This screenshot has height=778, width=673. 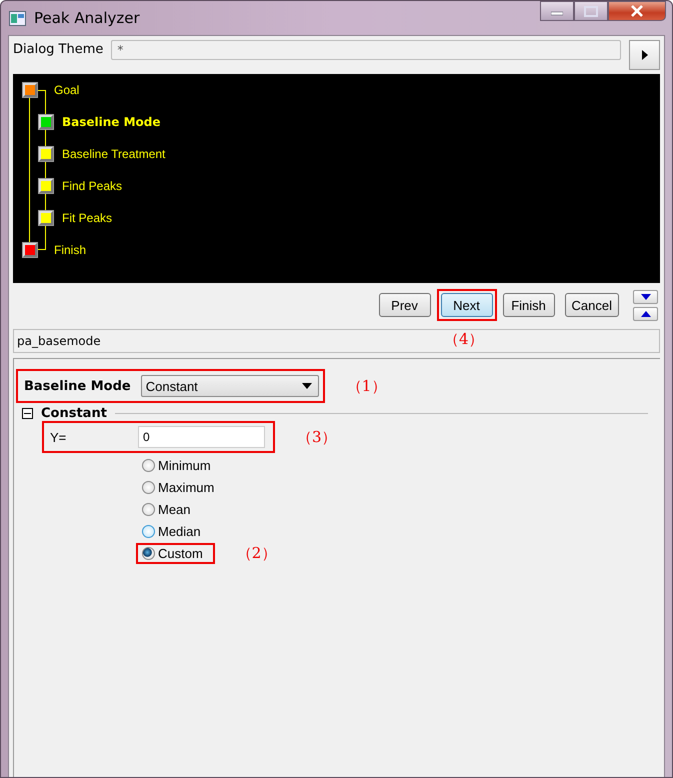 What do you see at coordinates (111, 122) in the screenshot?
I see `step-label: Baseline Mode` at bounding box center [111, 122].